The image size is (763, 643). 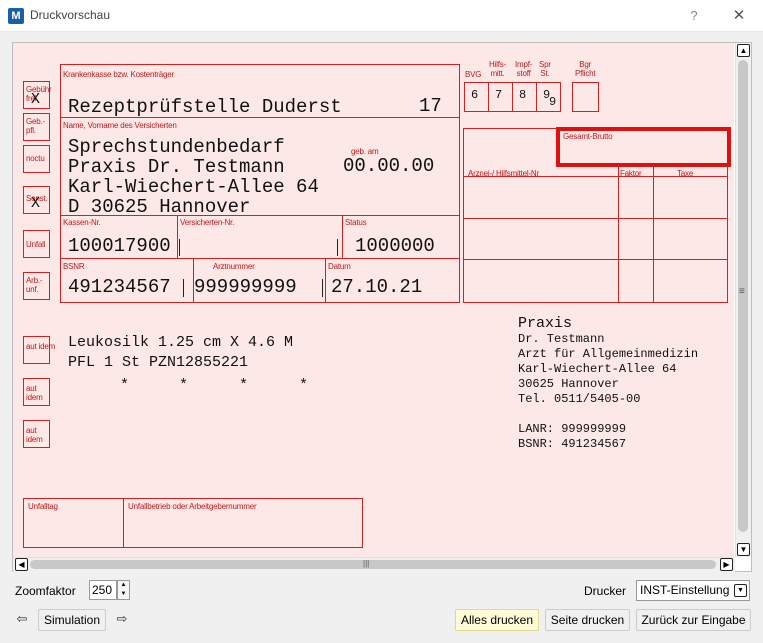 I want to click on slot-number: 8, so click(x=523, y=95).